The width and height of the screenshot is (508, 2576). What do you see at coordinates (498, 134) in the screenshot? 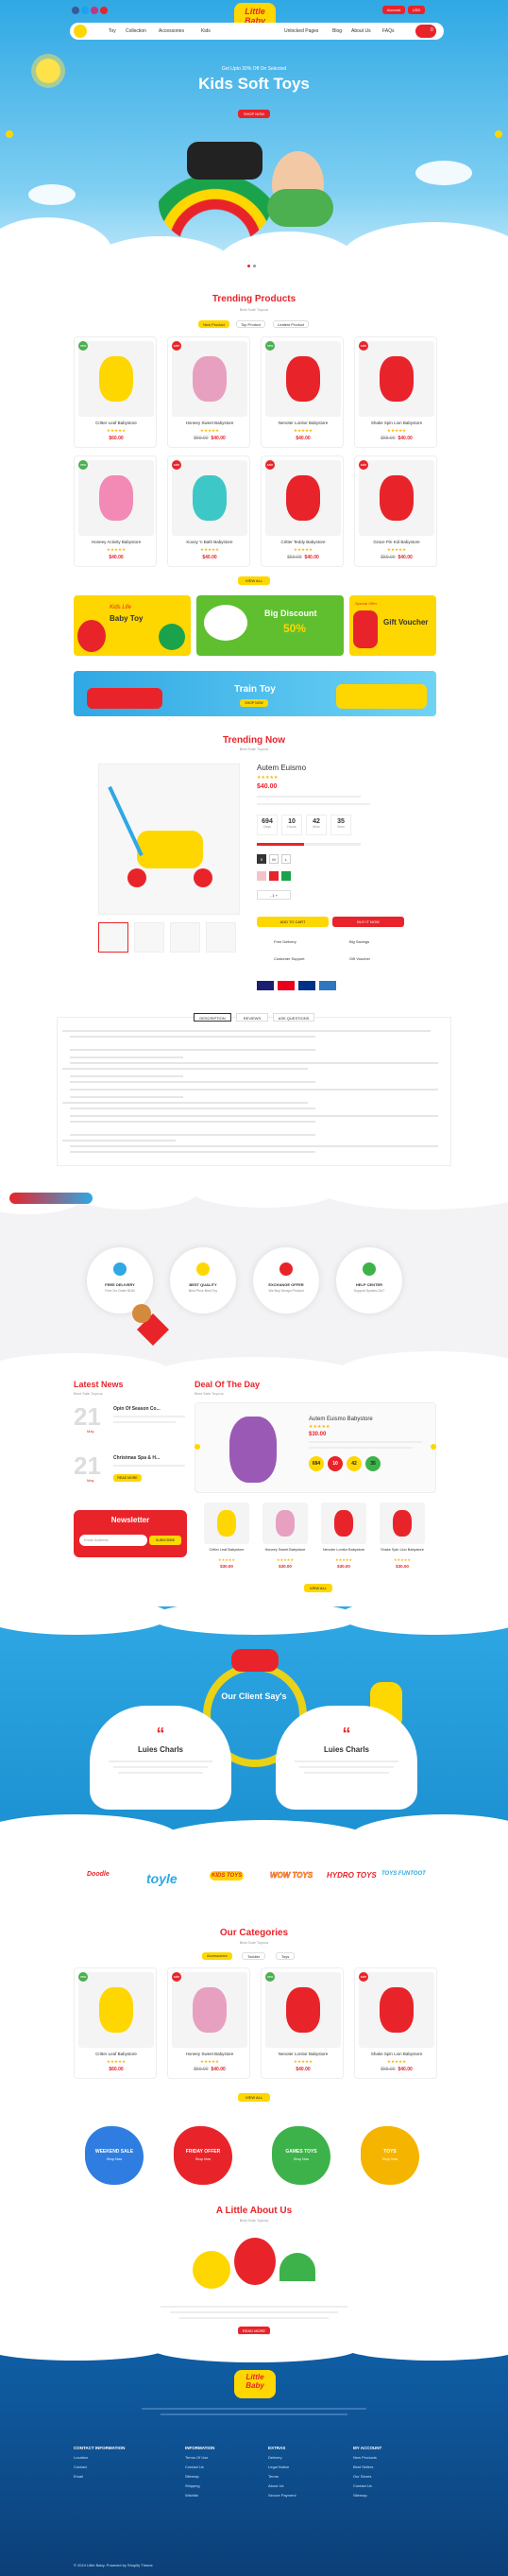
I see `slider-next-arrow` at bounding box center [498, 134].